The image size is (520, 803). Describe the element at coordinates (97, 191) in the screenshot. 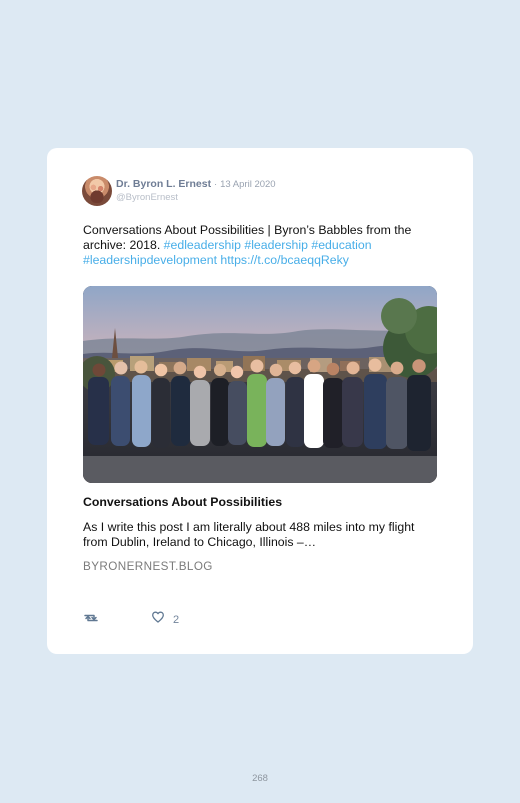

I see `avatar` at that location.